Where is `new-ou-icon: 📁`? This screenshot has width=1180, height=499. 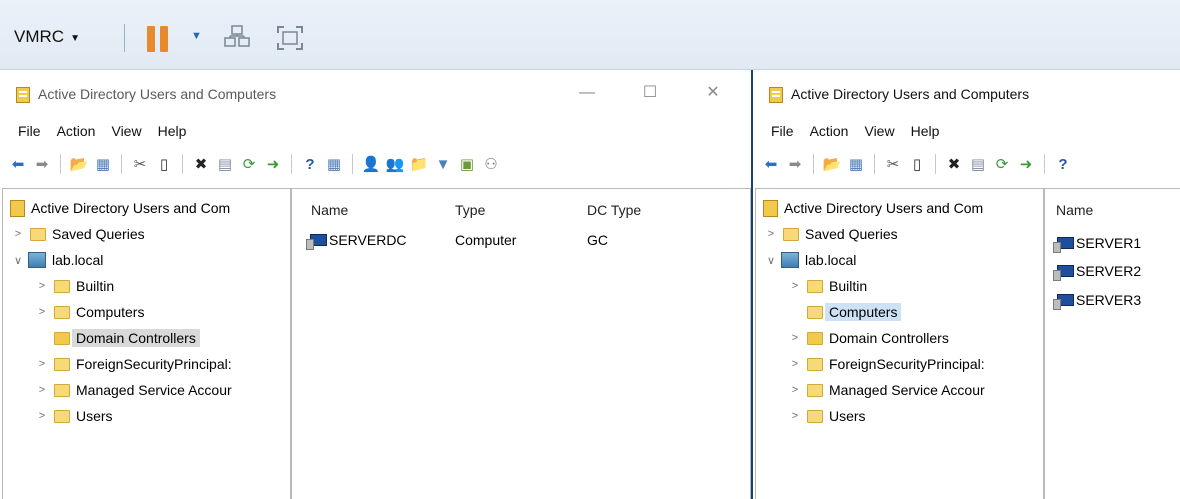 new-ou-icon: 📁 is located at coordinates (419, 164).